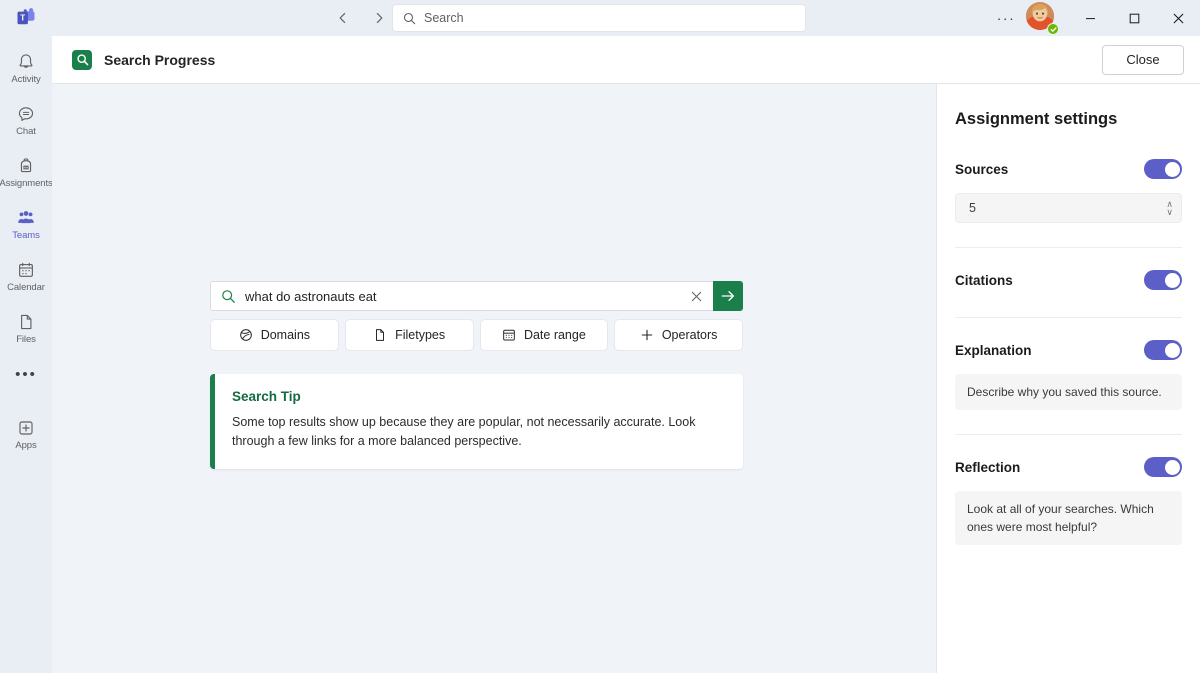 The image size is (1200, 673). I want to click on search-app-icon, so click(82, 59).